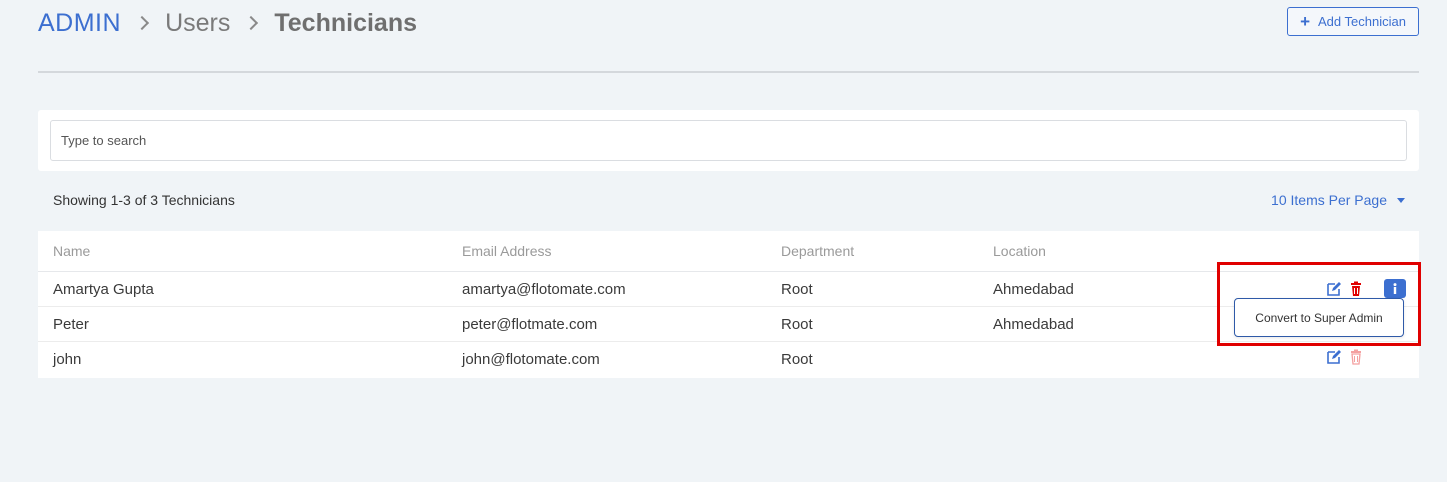 The width and height of the screenshot is (1447, 482). I want to click on info-icon, so click(1395, 288).